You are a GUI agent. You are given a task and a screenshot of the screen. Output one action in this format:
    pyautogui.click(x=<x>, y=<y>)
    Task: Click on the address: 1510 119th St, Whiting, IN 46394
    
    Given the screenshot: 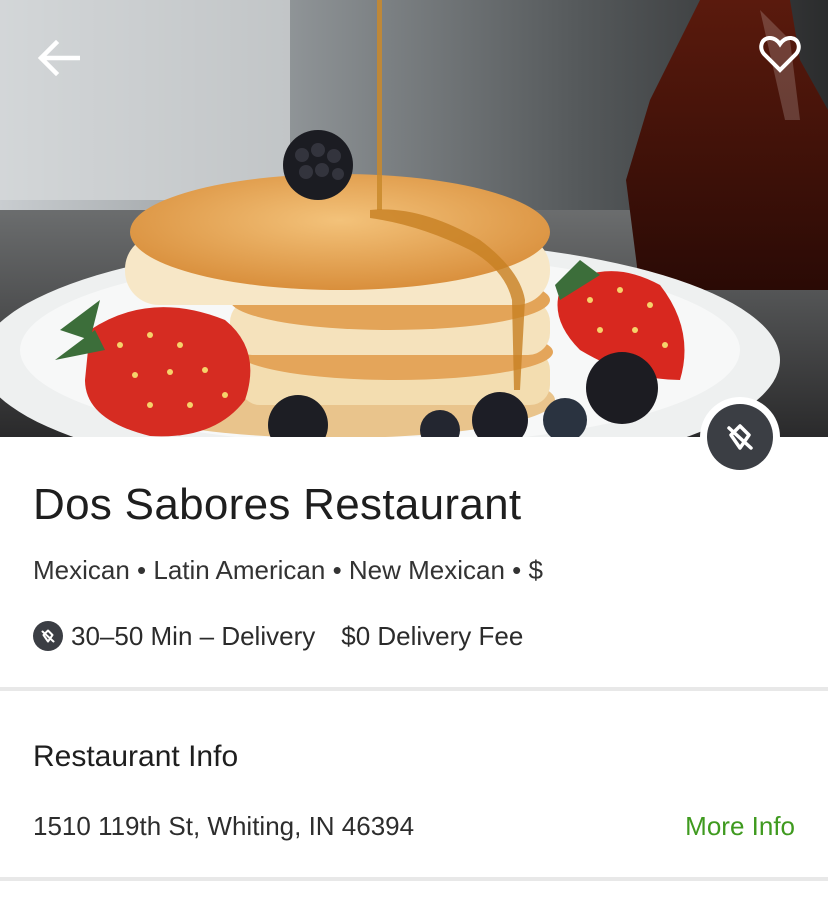 What is the action you would take?
    pyautogui.click(x=224, y=826)
    